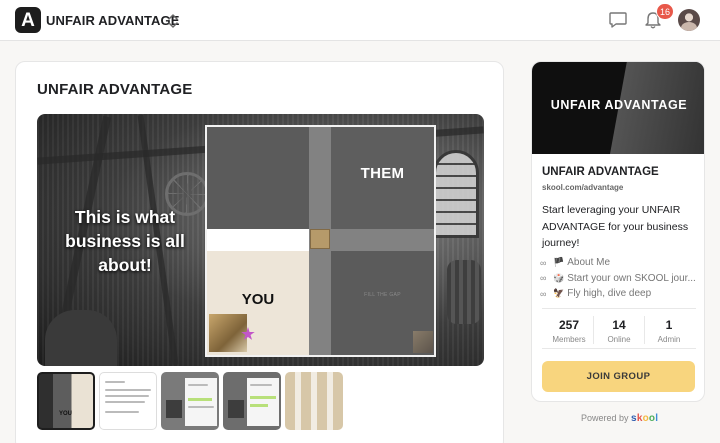 Image resolution: width=720 pixels, height=443 pixels. I want to click on group-url: skool.com/advantage, so click(582, 187).